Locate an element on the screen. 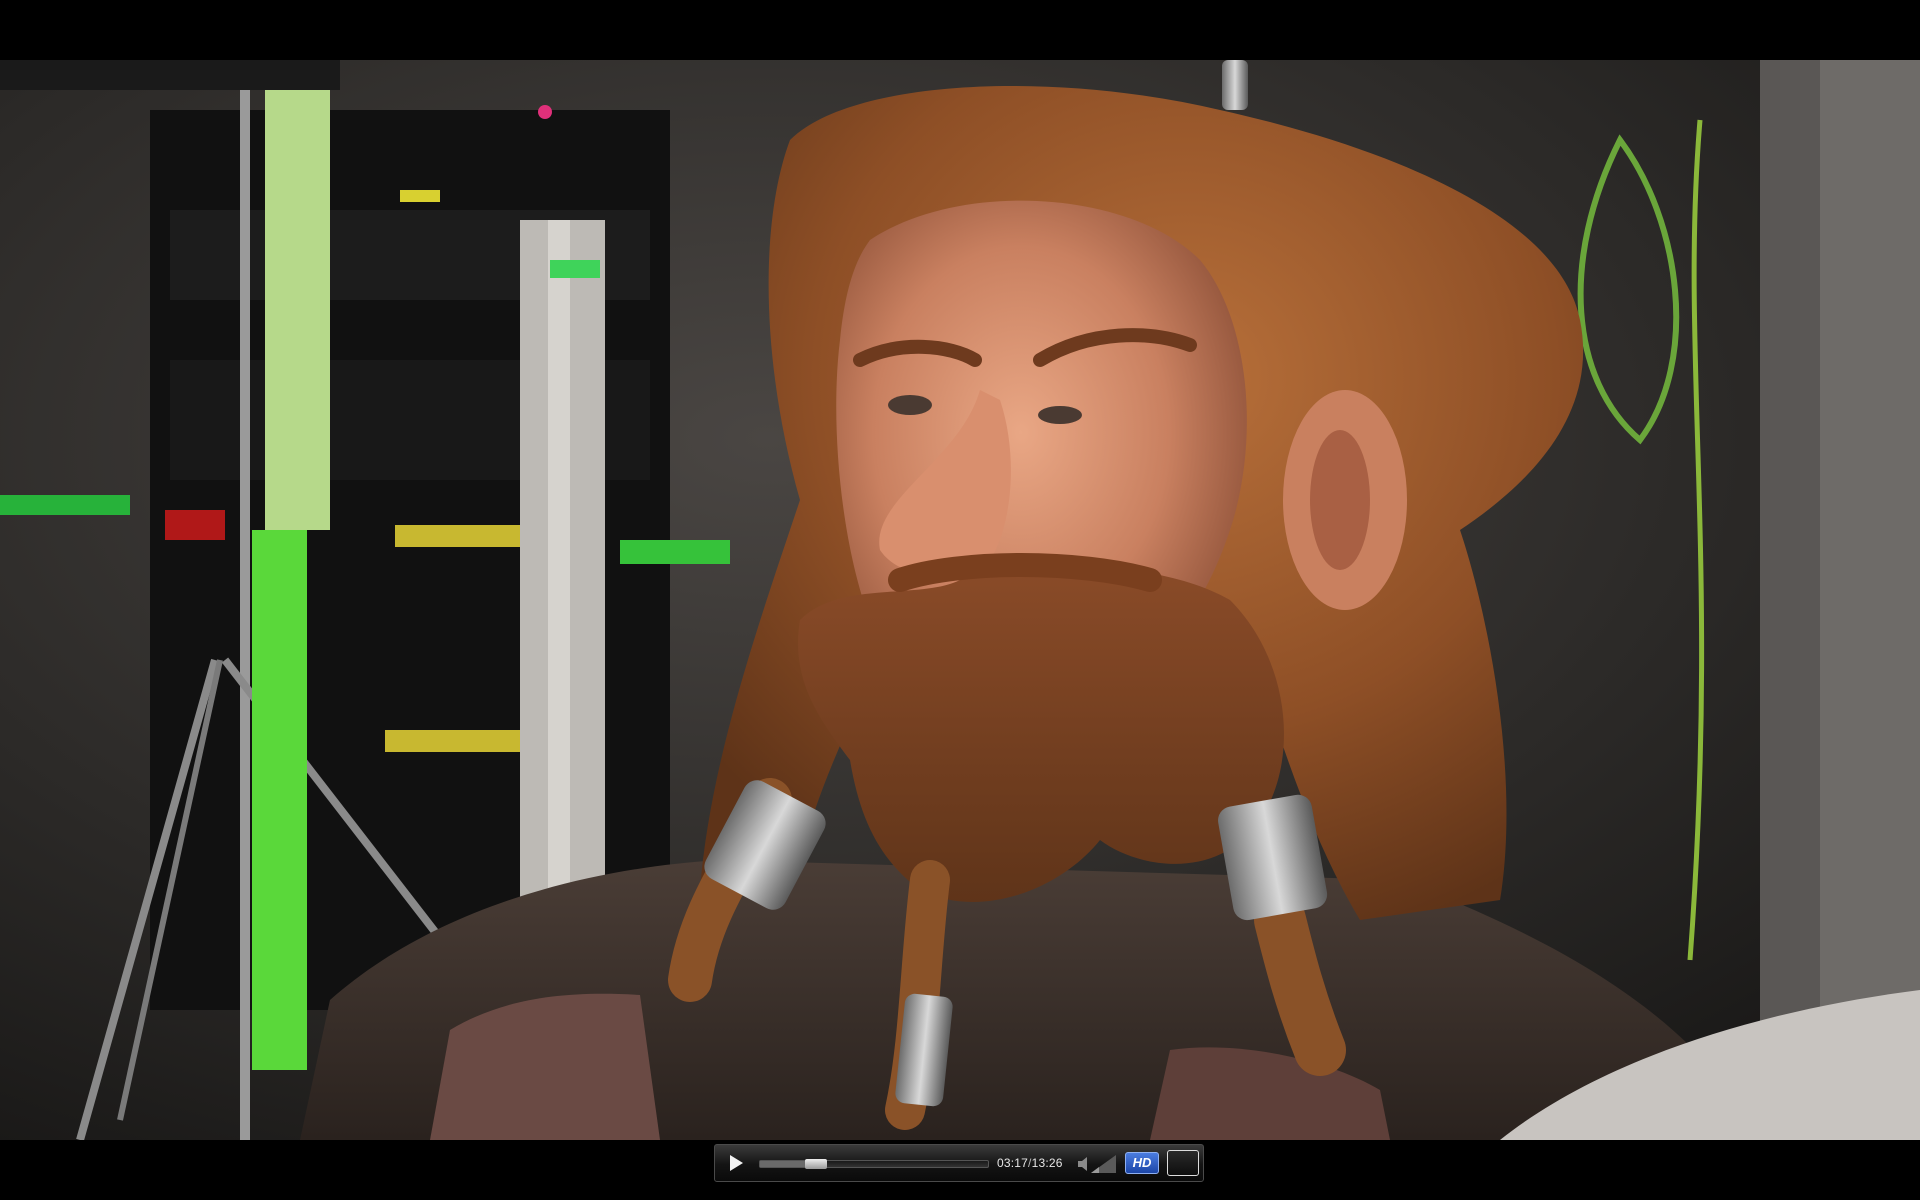 This screenshot has height=1200, width=1920. play-button is located at coordinates (735, 1163).